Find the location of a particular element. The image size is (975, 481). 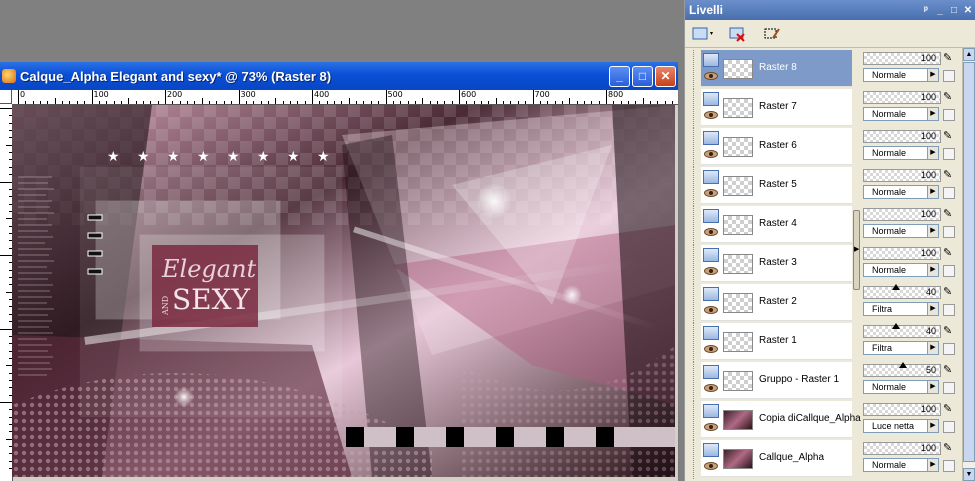

layer-row: Raster 6 100 Normale ▶ ✎ is located at coordinates (823, 147).